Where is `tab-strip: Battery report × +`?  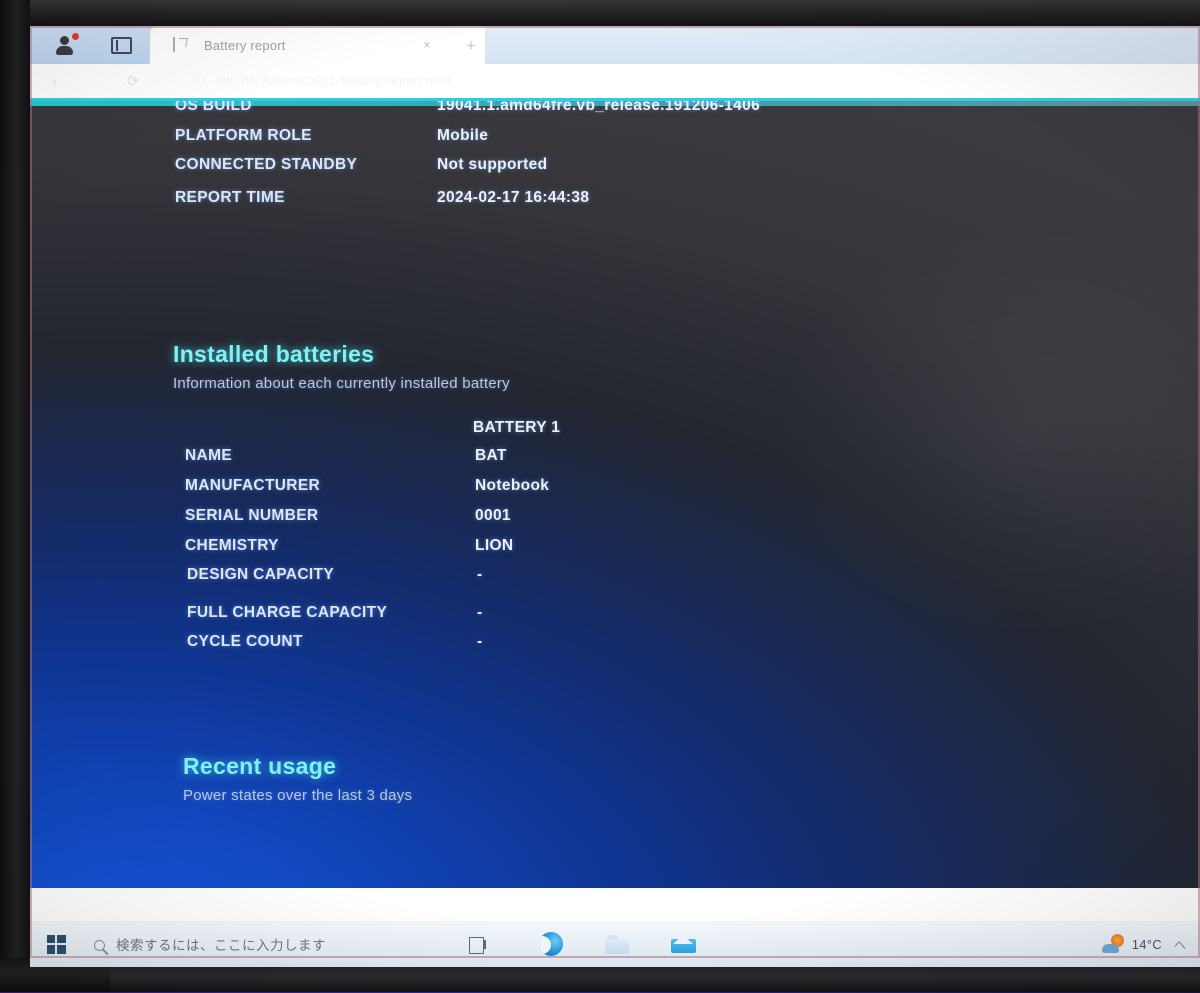
tab-strip: Battery report × + is located at coordinates (615, 45).